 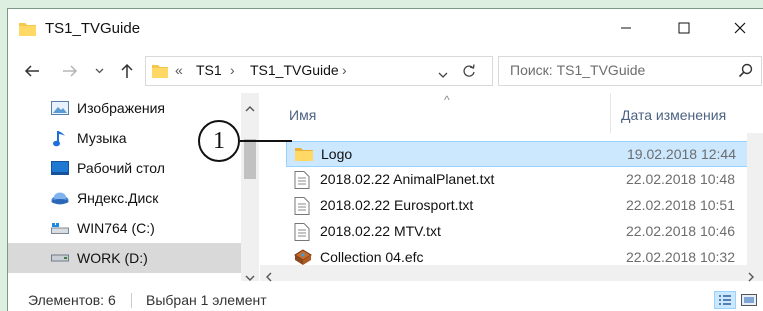 I want to click on address-bar: « TS1 › TS1_TVGuide ›, so click(x=319, y=71).